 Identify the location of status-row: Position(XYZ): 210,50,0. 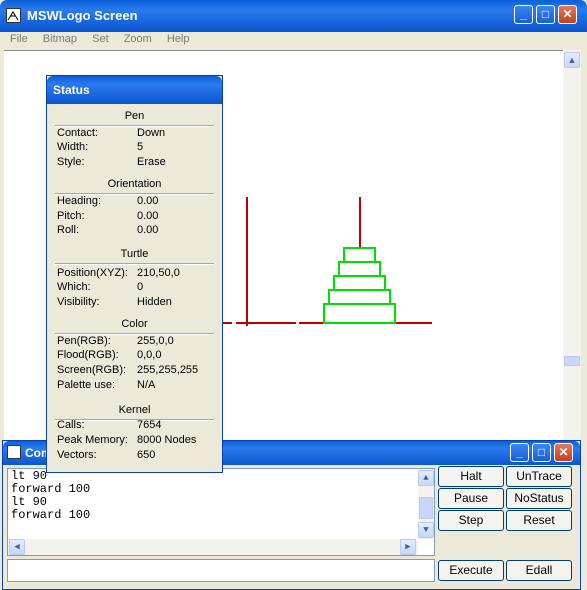
(118, 273).